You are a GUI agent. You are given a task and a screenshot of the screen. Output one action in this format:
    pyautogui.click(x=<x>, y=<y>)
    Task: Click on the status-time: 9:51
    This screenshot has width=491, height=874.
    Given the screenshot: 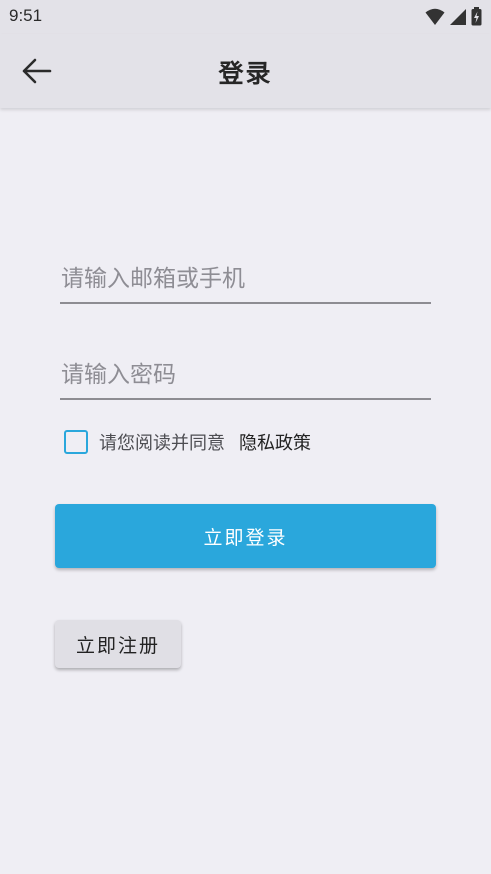 What is the action you would take?
    pyautogui.click(x=26, y=15)
    